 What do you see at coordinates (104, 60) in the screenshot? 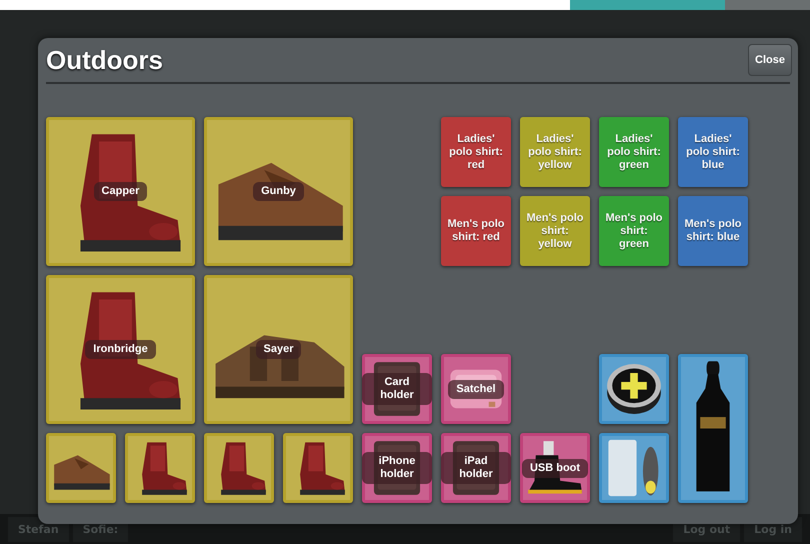
I see `dialog-title: Outdoors` at bounding box center [104, 60].